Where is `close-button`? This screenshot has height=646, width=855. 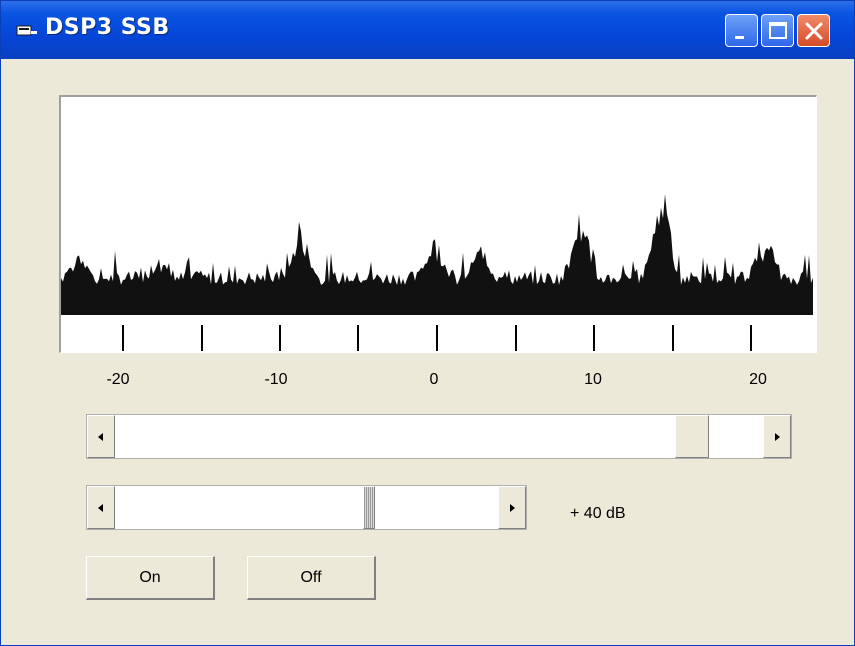
close-button is located at coordinates (813, 30).